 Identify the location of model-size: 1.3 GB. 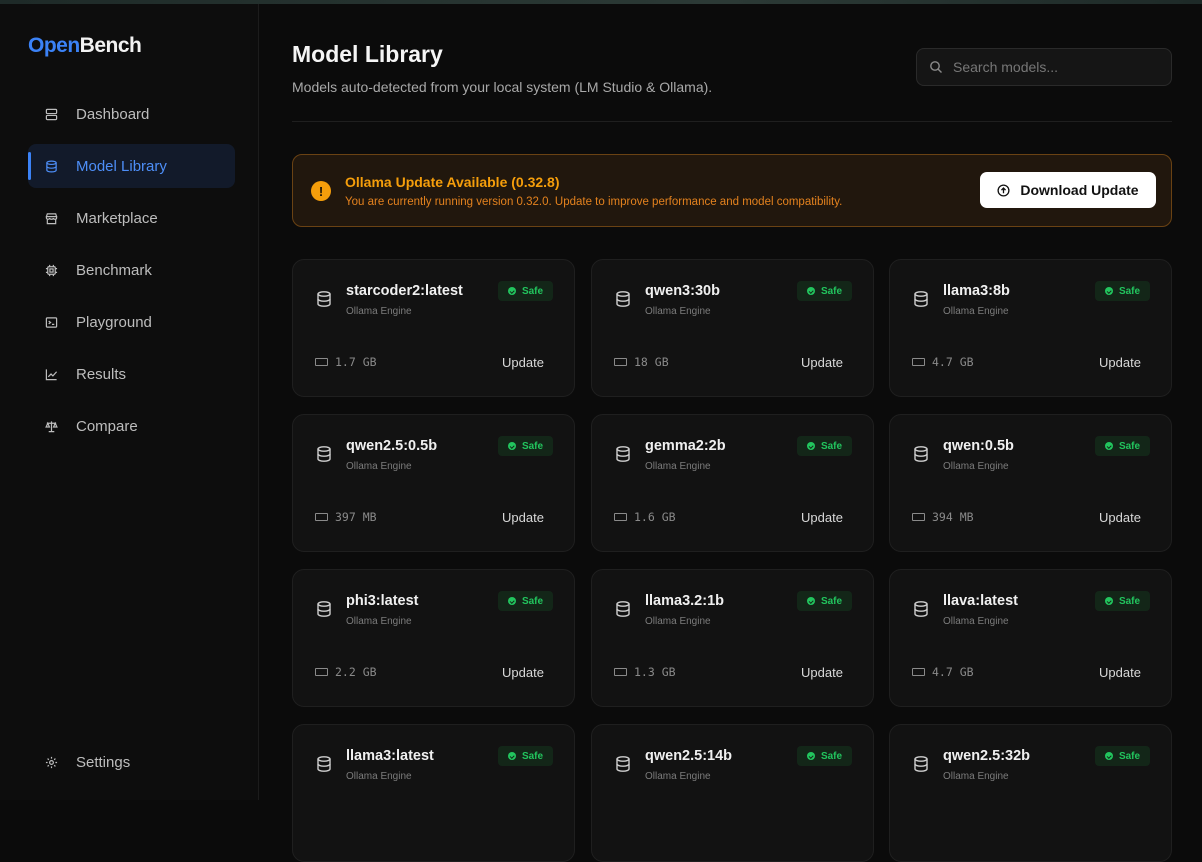
(645, 672).